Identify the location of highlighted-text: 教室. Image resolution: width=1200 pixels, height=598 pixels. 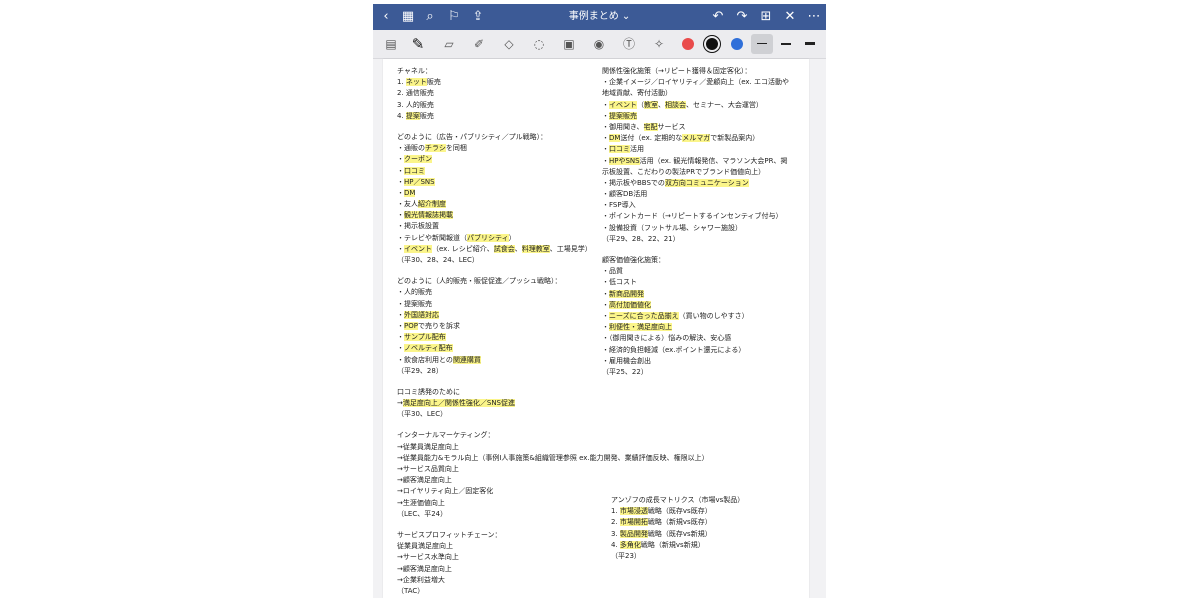
(651, 104).